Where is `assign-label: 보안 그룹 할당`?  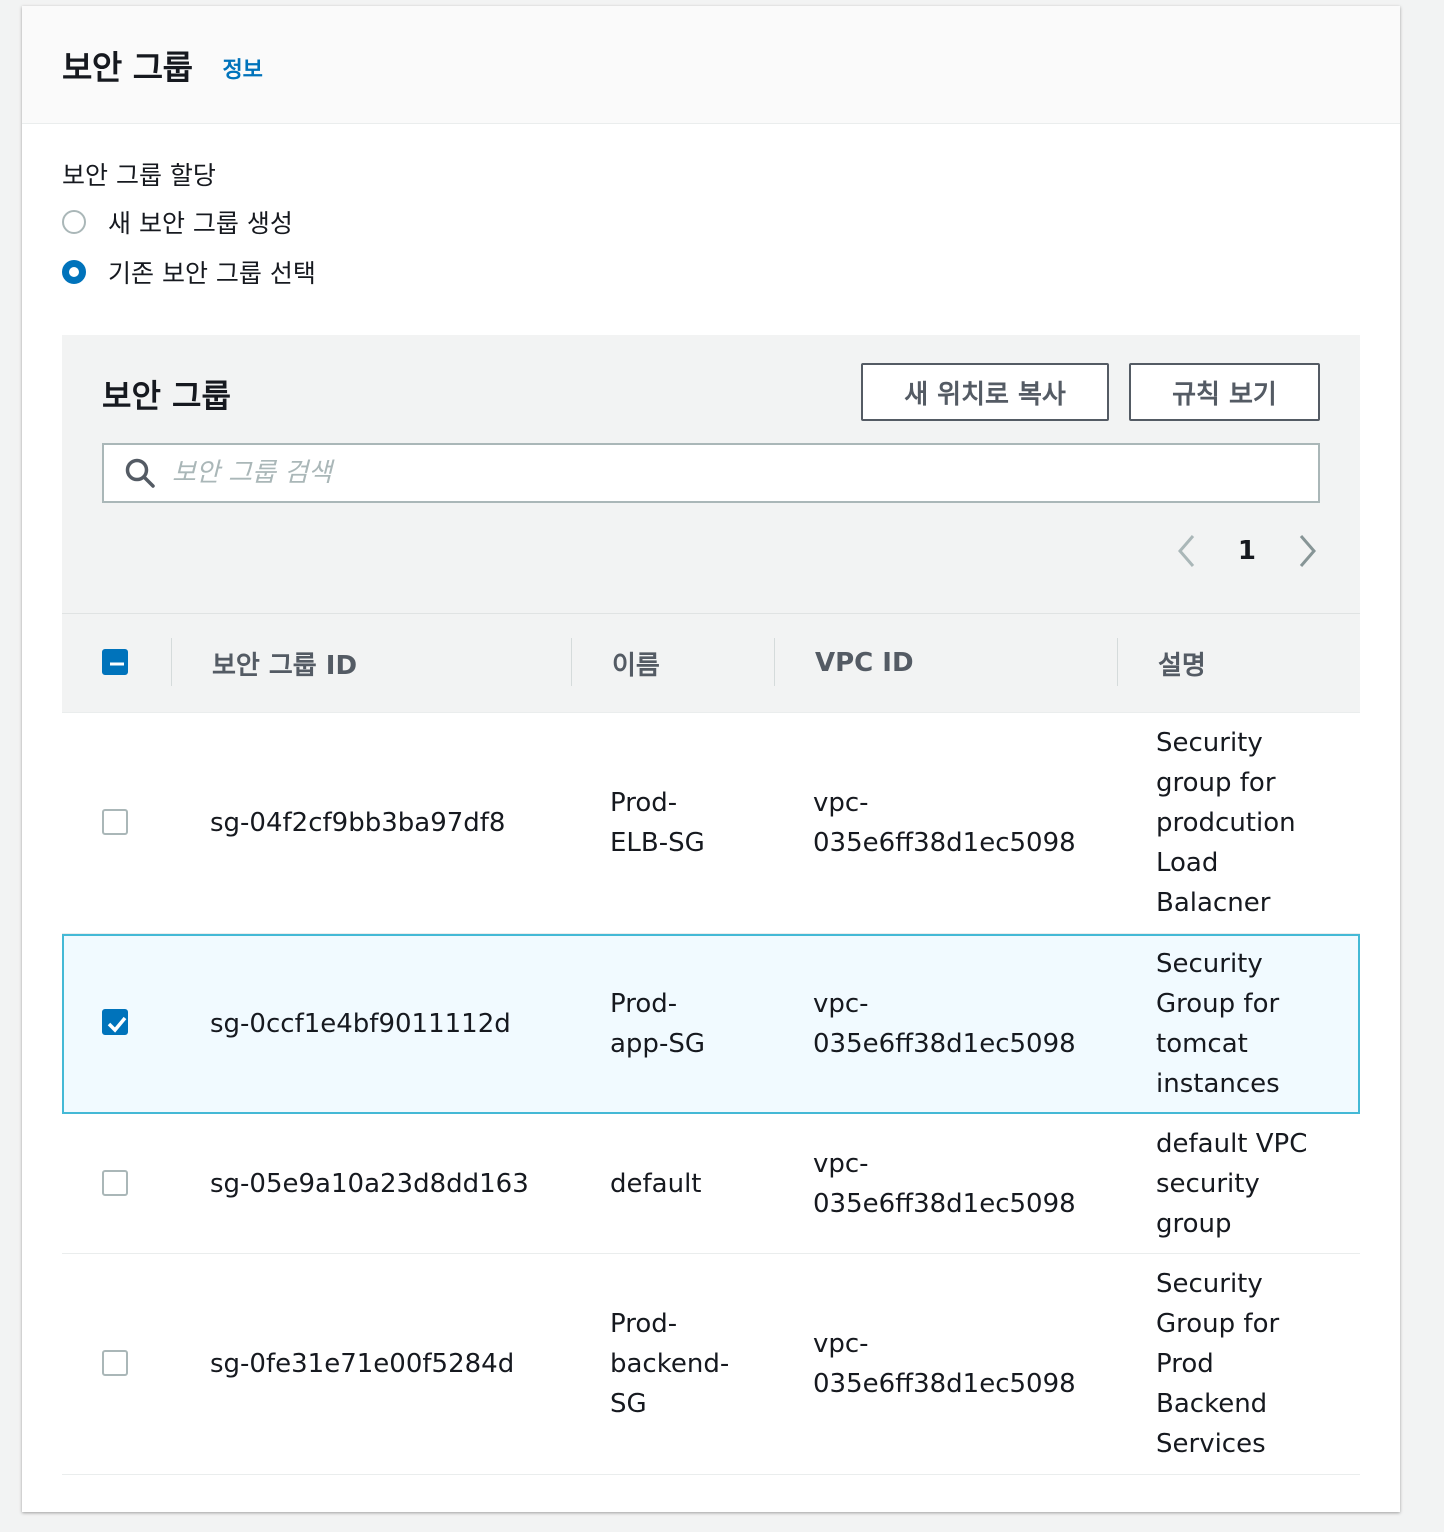
assign-label: 보안 그룹 할당 is located at coordinates (139, 175).